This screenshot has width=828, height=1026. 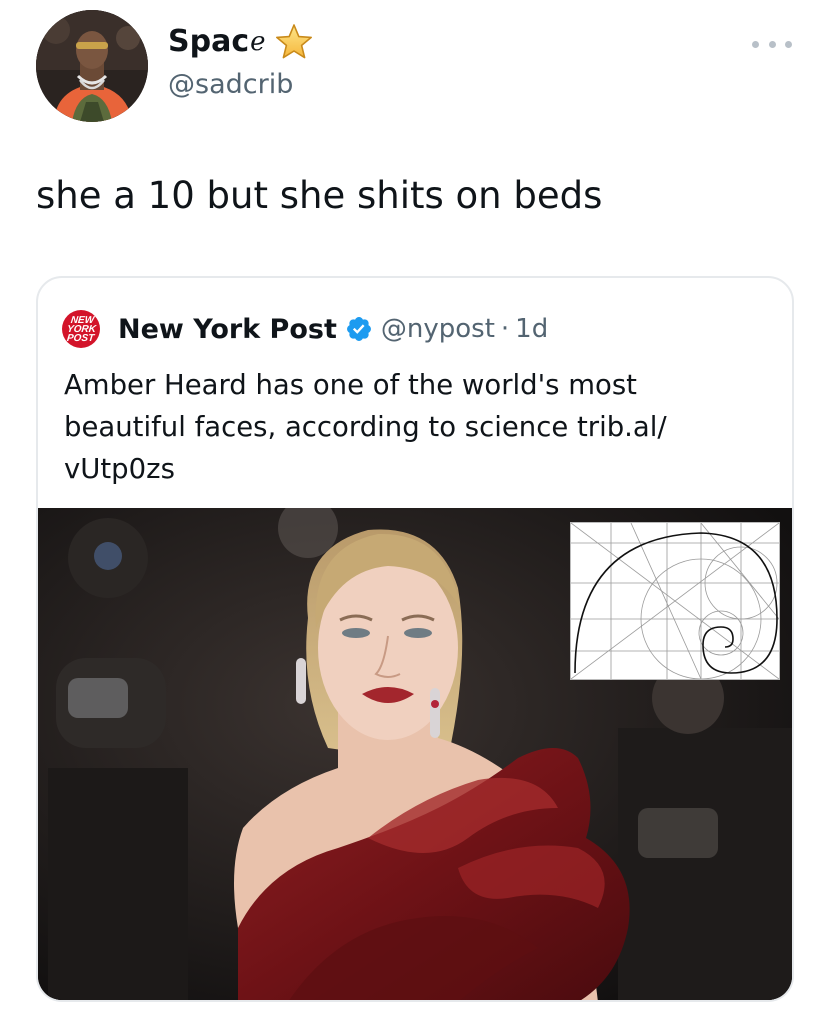 I want to click on quoted-author-name: New York Post, so click(x=227, y=329).